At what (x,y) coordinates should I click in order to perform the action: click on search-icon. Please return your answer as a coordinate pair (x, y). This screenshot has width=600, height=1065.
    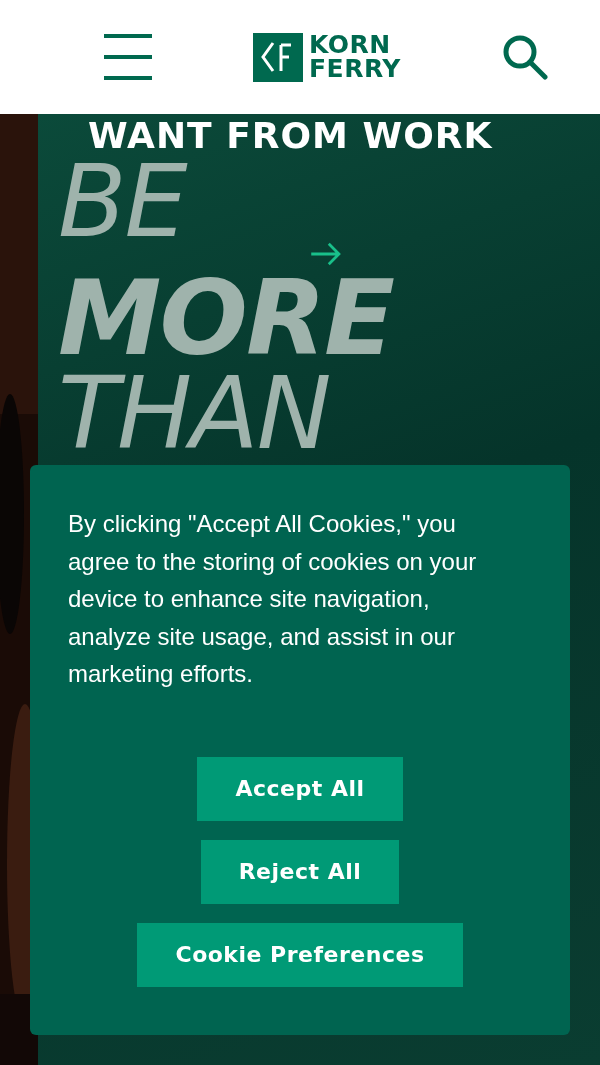
    Looking at the image, I should click on (525, 57).